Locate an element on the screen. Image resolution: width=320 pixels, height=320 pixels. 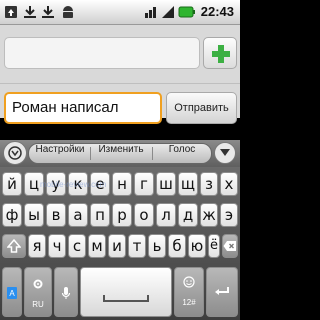
key: в is located at coordinates (56, 215).